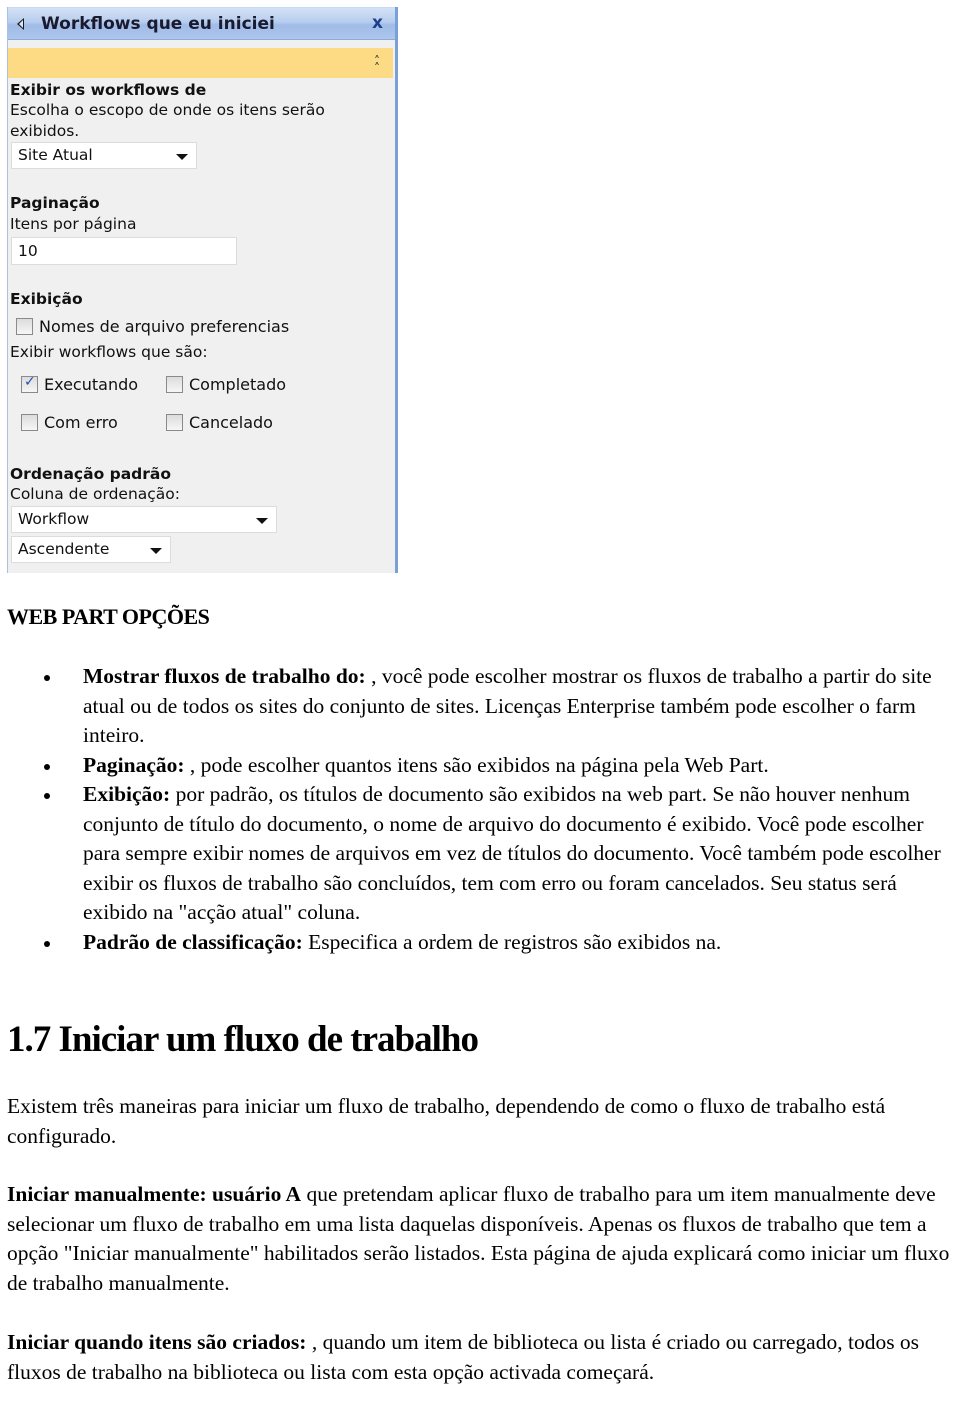 The image size is (960, 1419). I want to click on completado-checkbox, so click(174, 384).